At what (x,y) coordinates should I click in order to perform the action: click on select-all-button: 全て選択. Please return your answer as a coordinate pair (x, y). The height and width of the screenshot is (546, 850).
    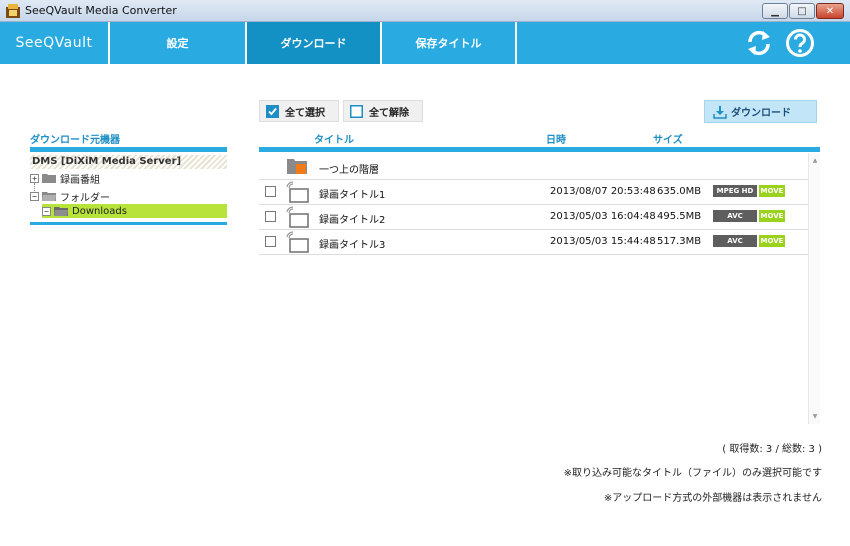
    Looking at the image, I should click on (299, 111).